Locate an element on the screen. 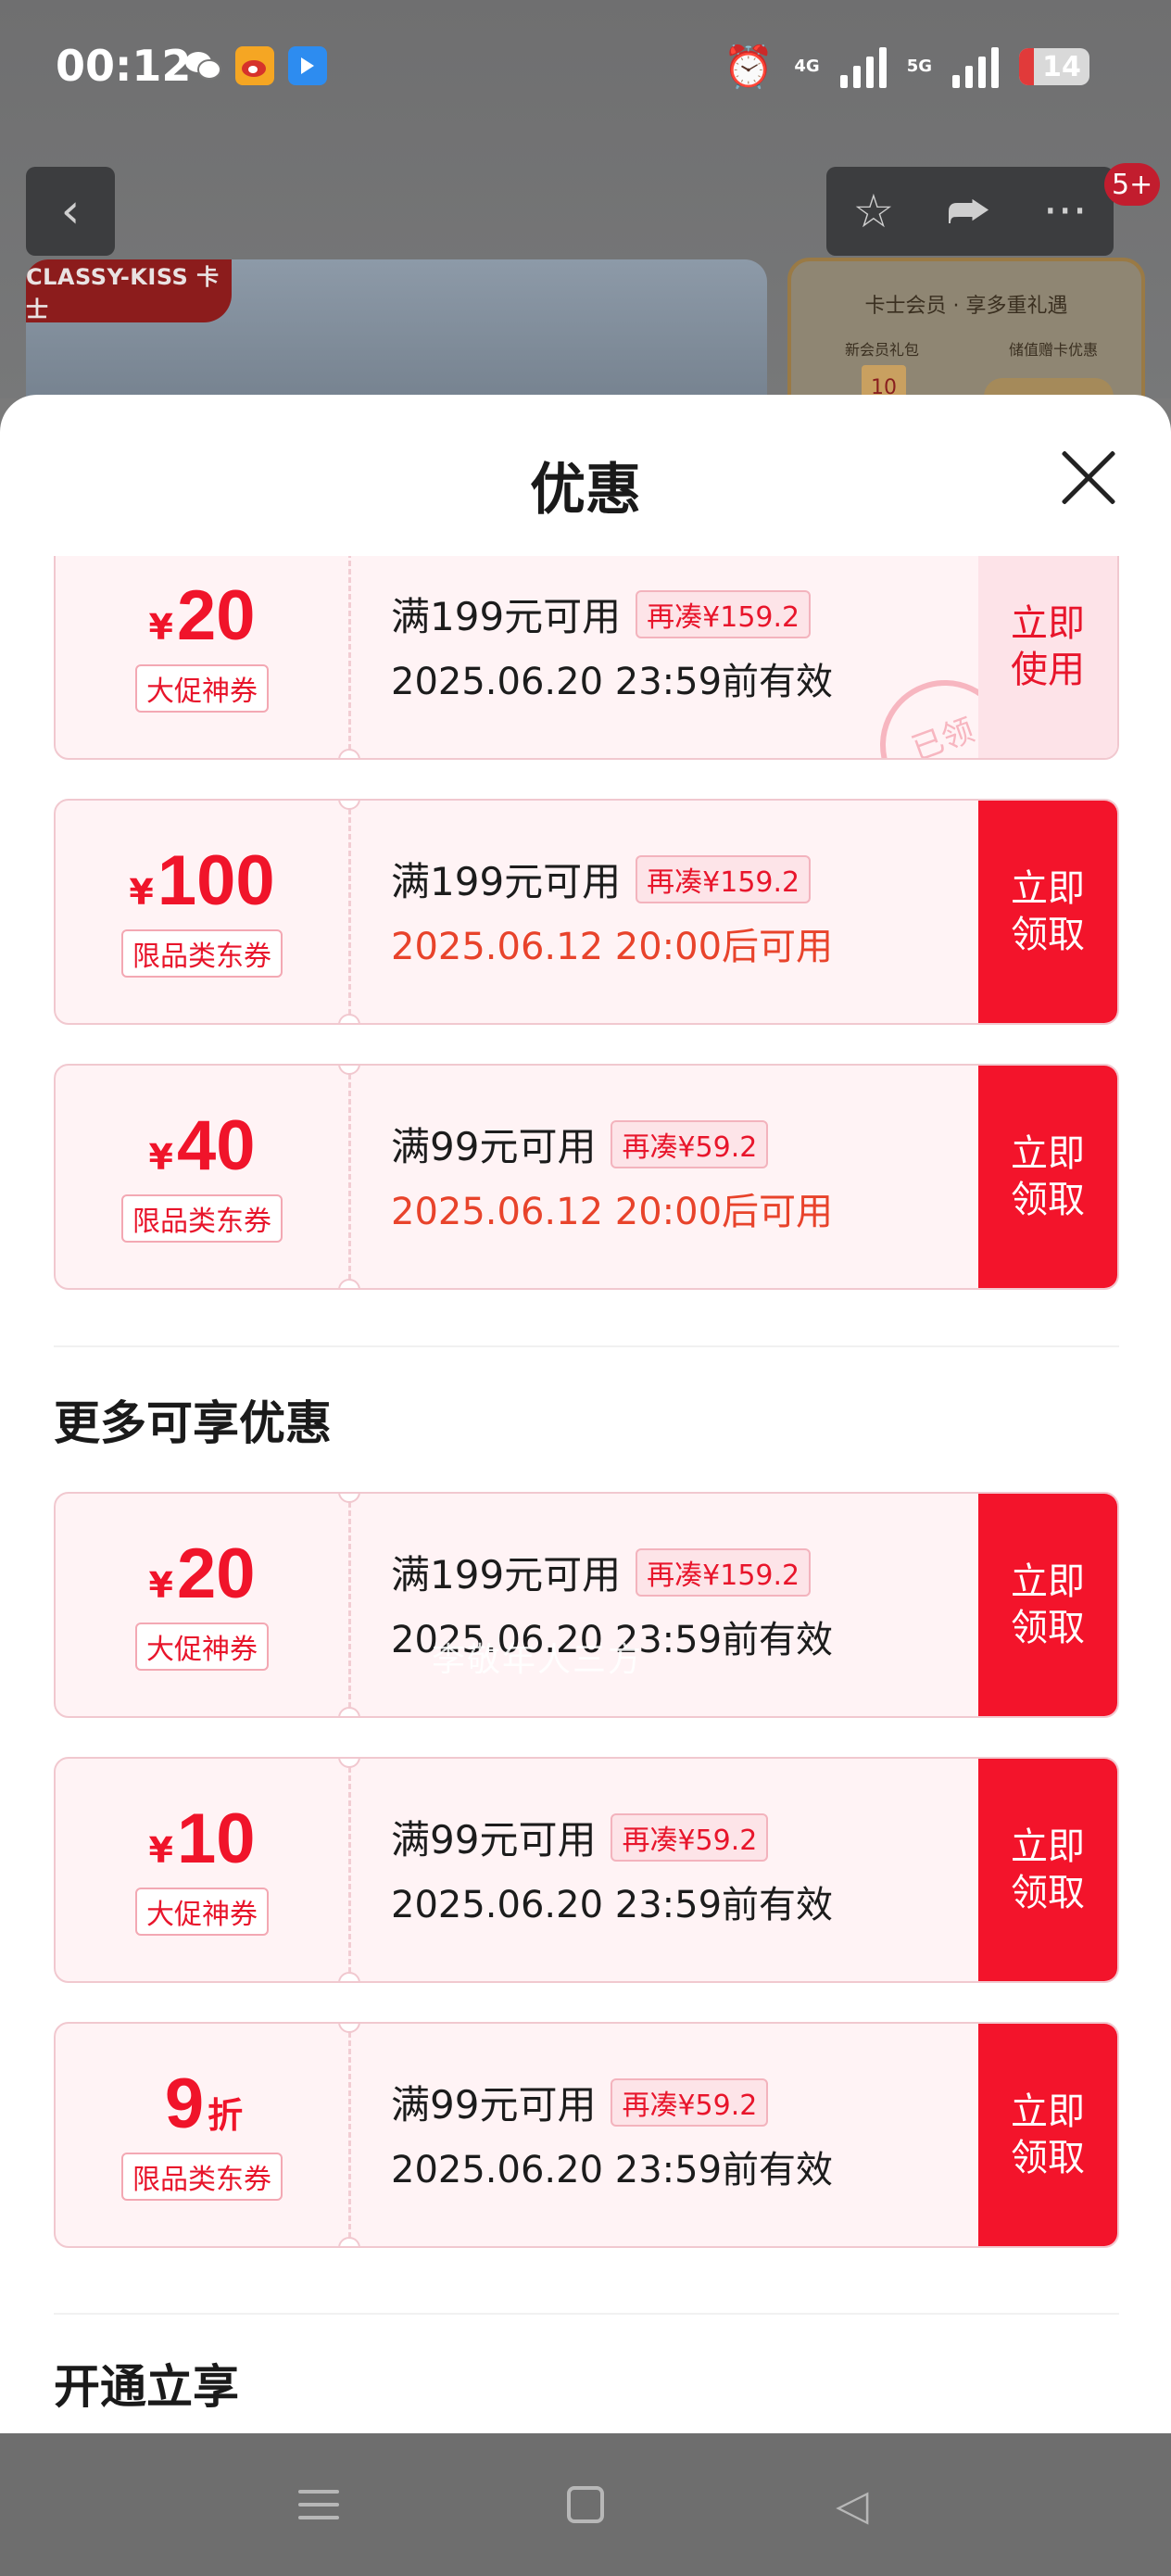 Image resolution: width=1171 pixels, height=2576 pixels. system-nav-bar: ◁ is located at coordinates (585, 2504).